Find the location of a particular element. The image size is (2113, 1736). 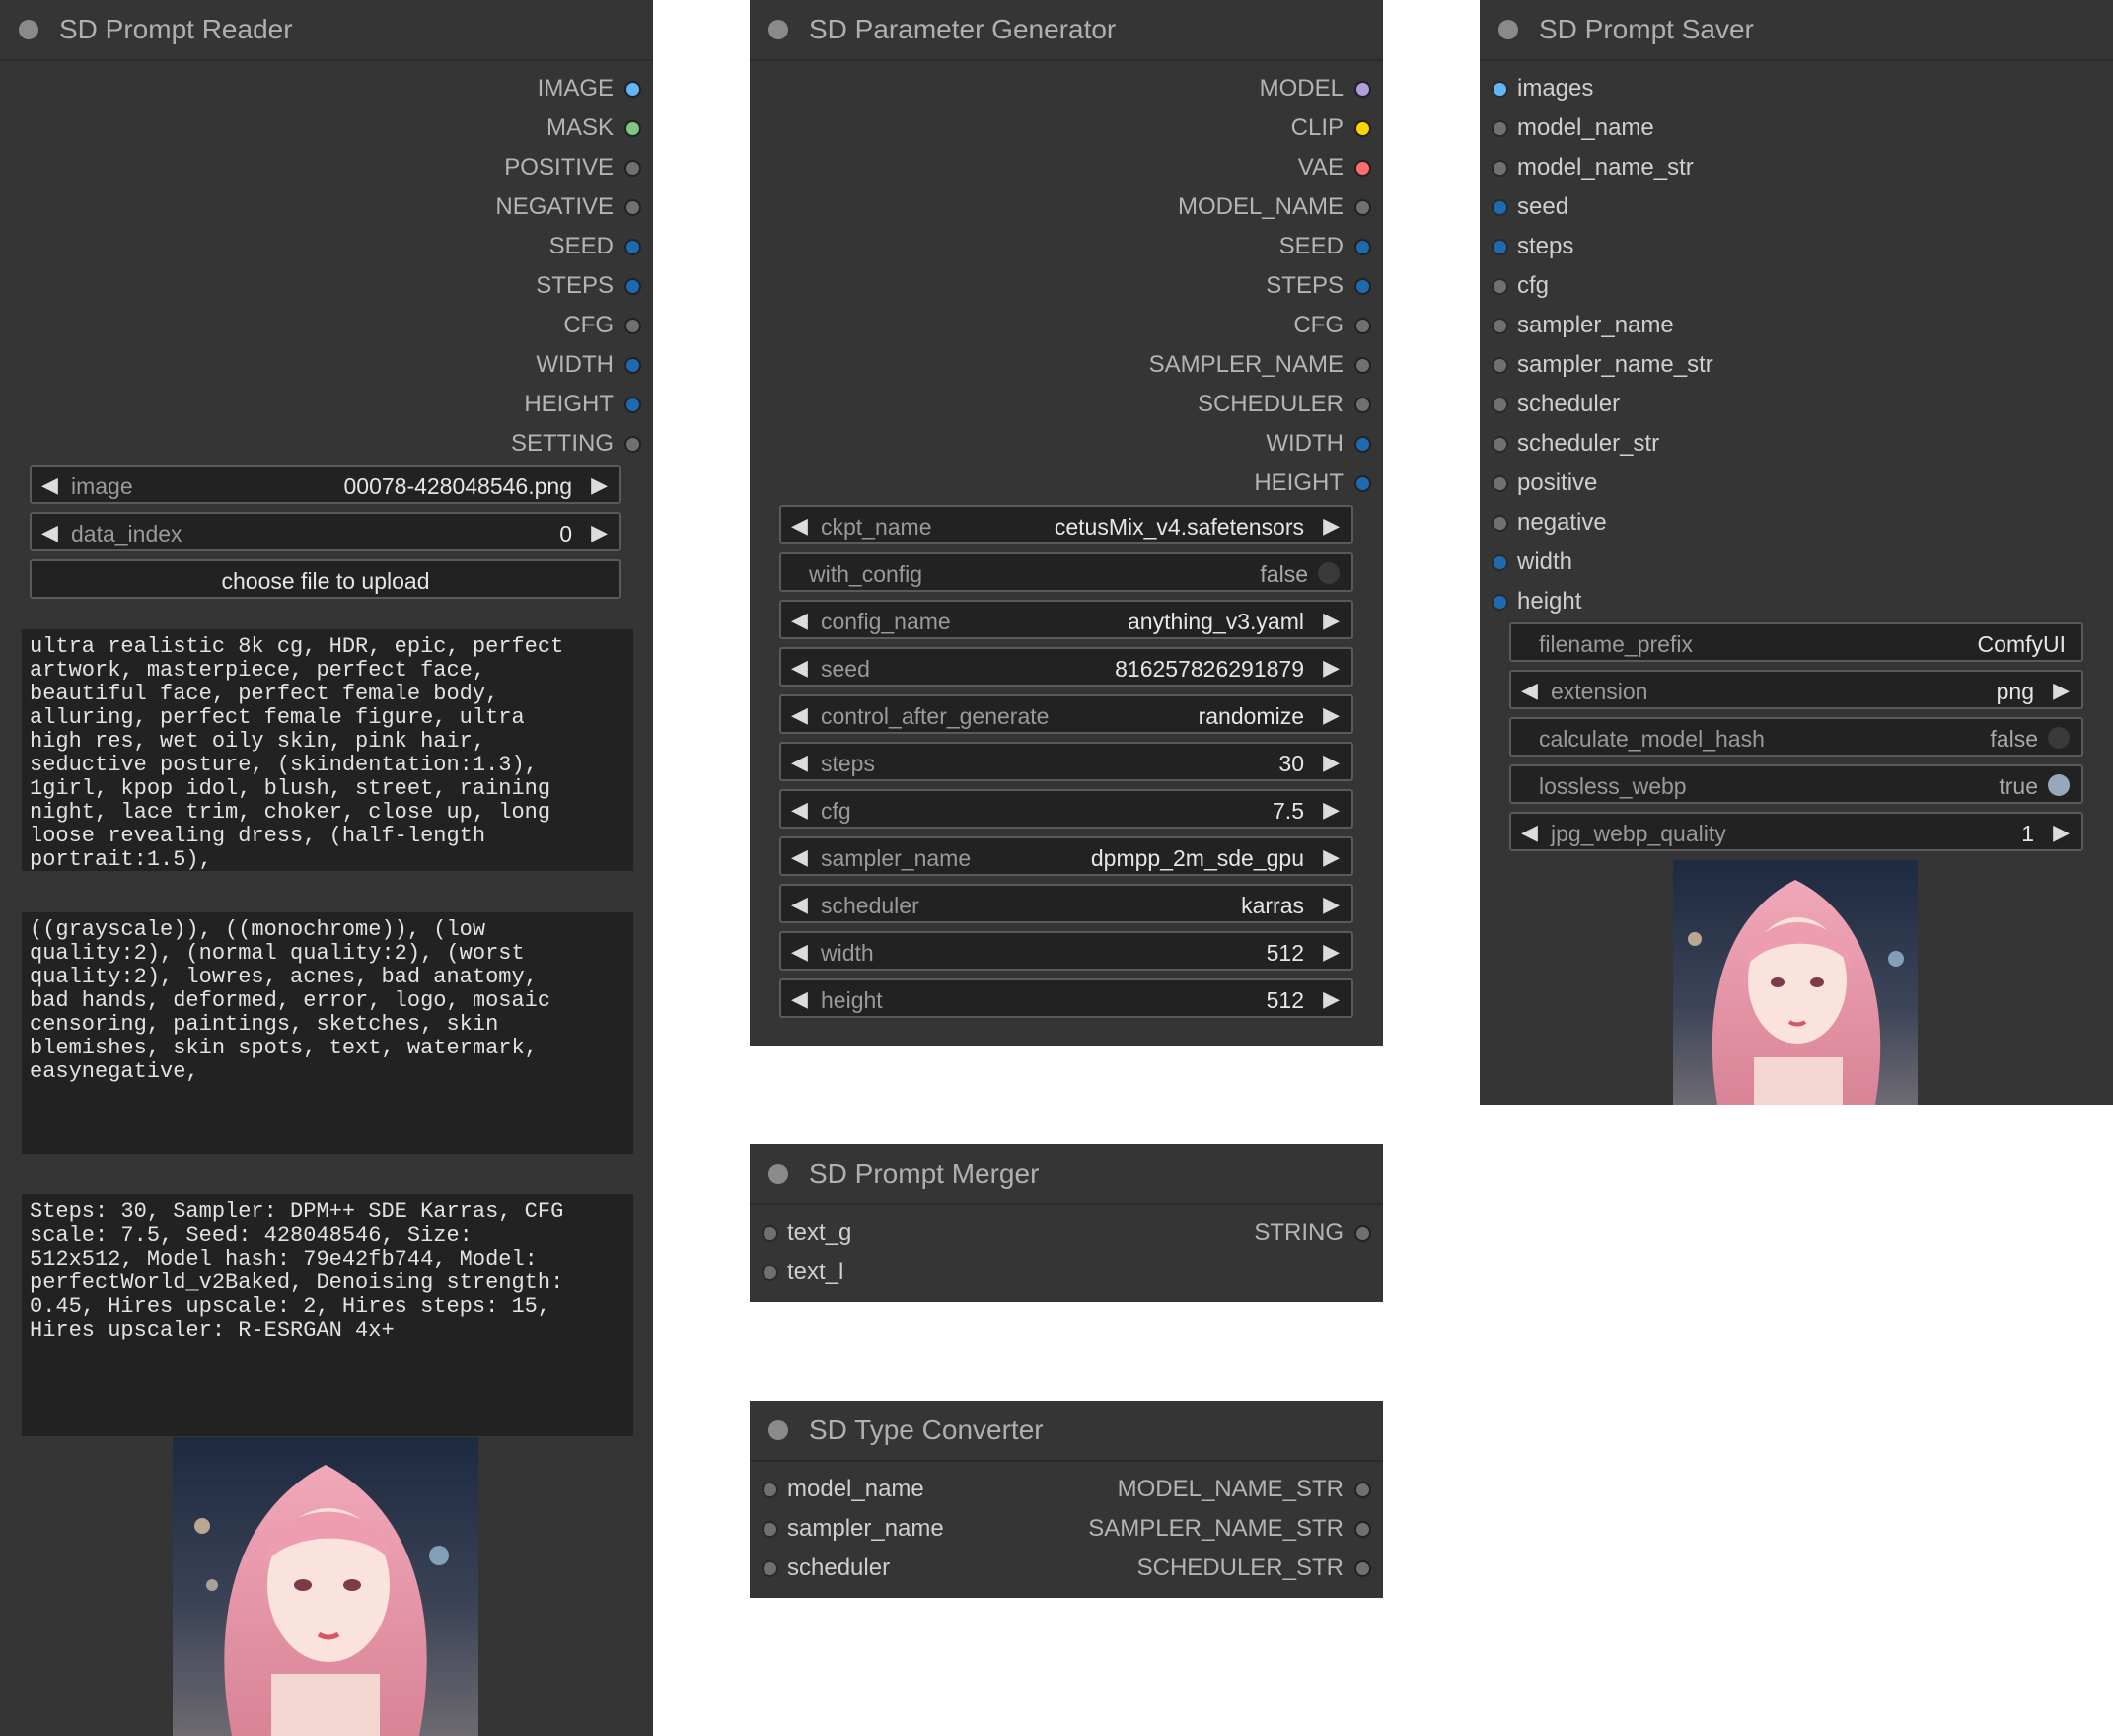

height-widget: ◀ height 512 ▶ is located at coordinates (1066, 998).